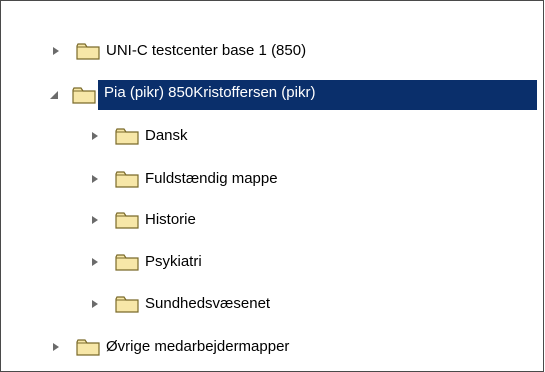  What do you see at coordinates (173, 262) in the screenshot?
I see `tree-node-label: Psykiatri` at bounding box center [173, 262].